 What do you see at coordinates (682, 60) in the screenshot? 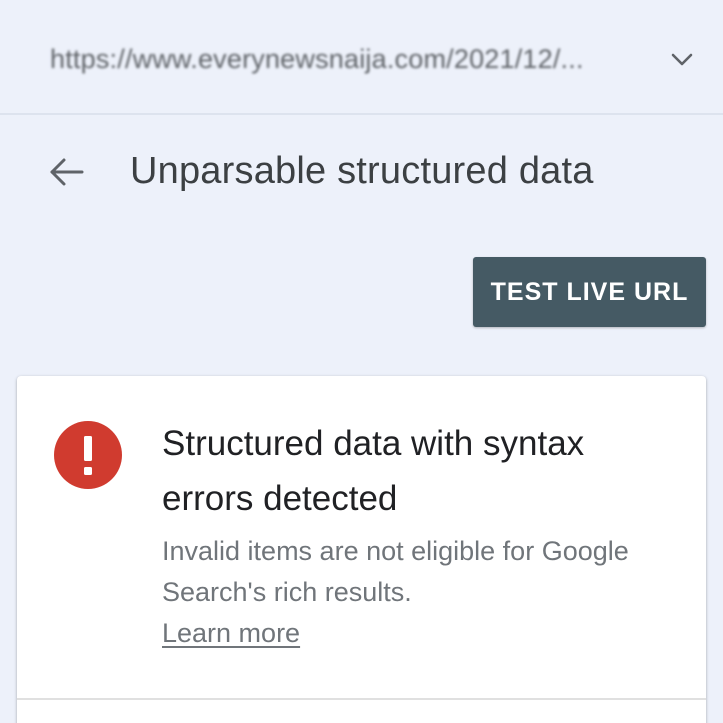
I see `chevron-down-icon` at bounding box center [682, 60].